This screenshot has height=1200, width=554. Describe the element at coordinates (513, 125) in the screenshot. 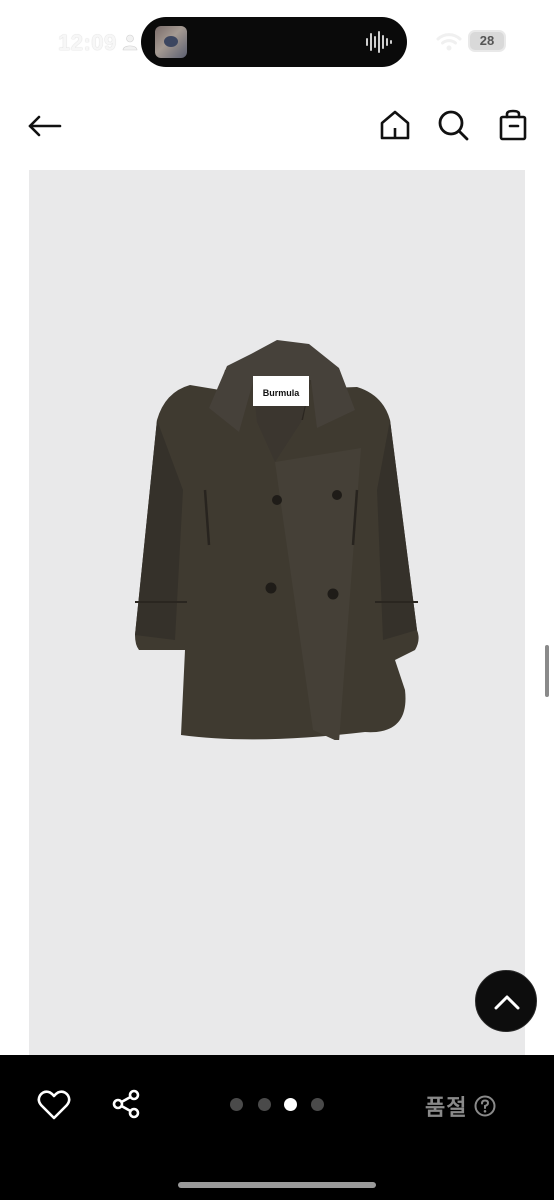

I see `shopping-bag-icon` at that location.